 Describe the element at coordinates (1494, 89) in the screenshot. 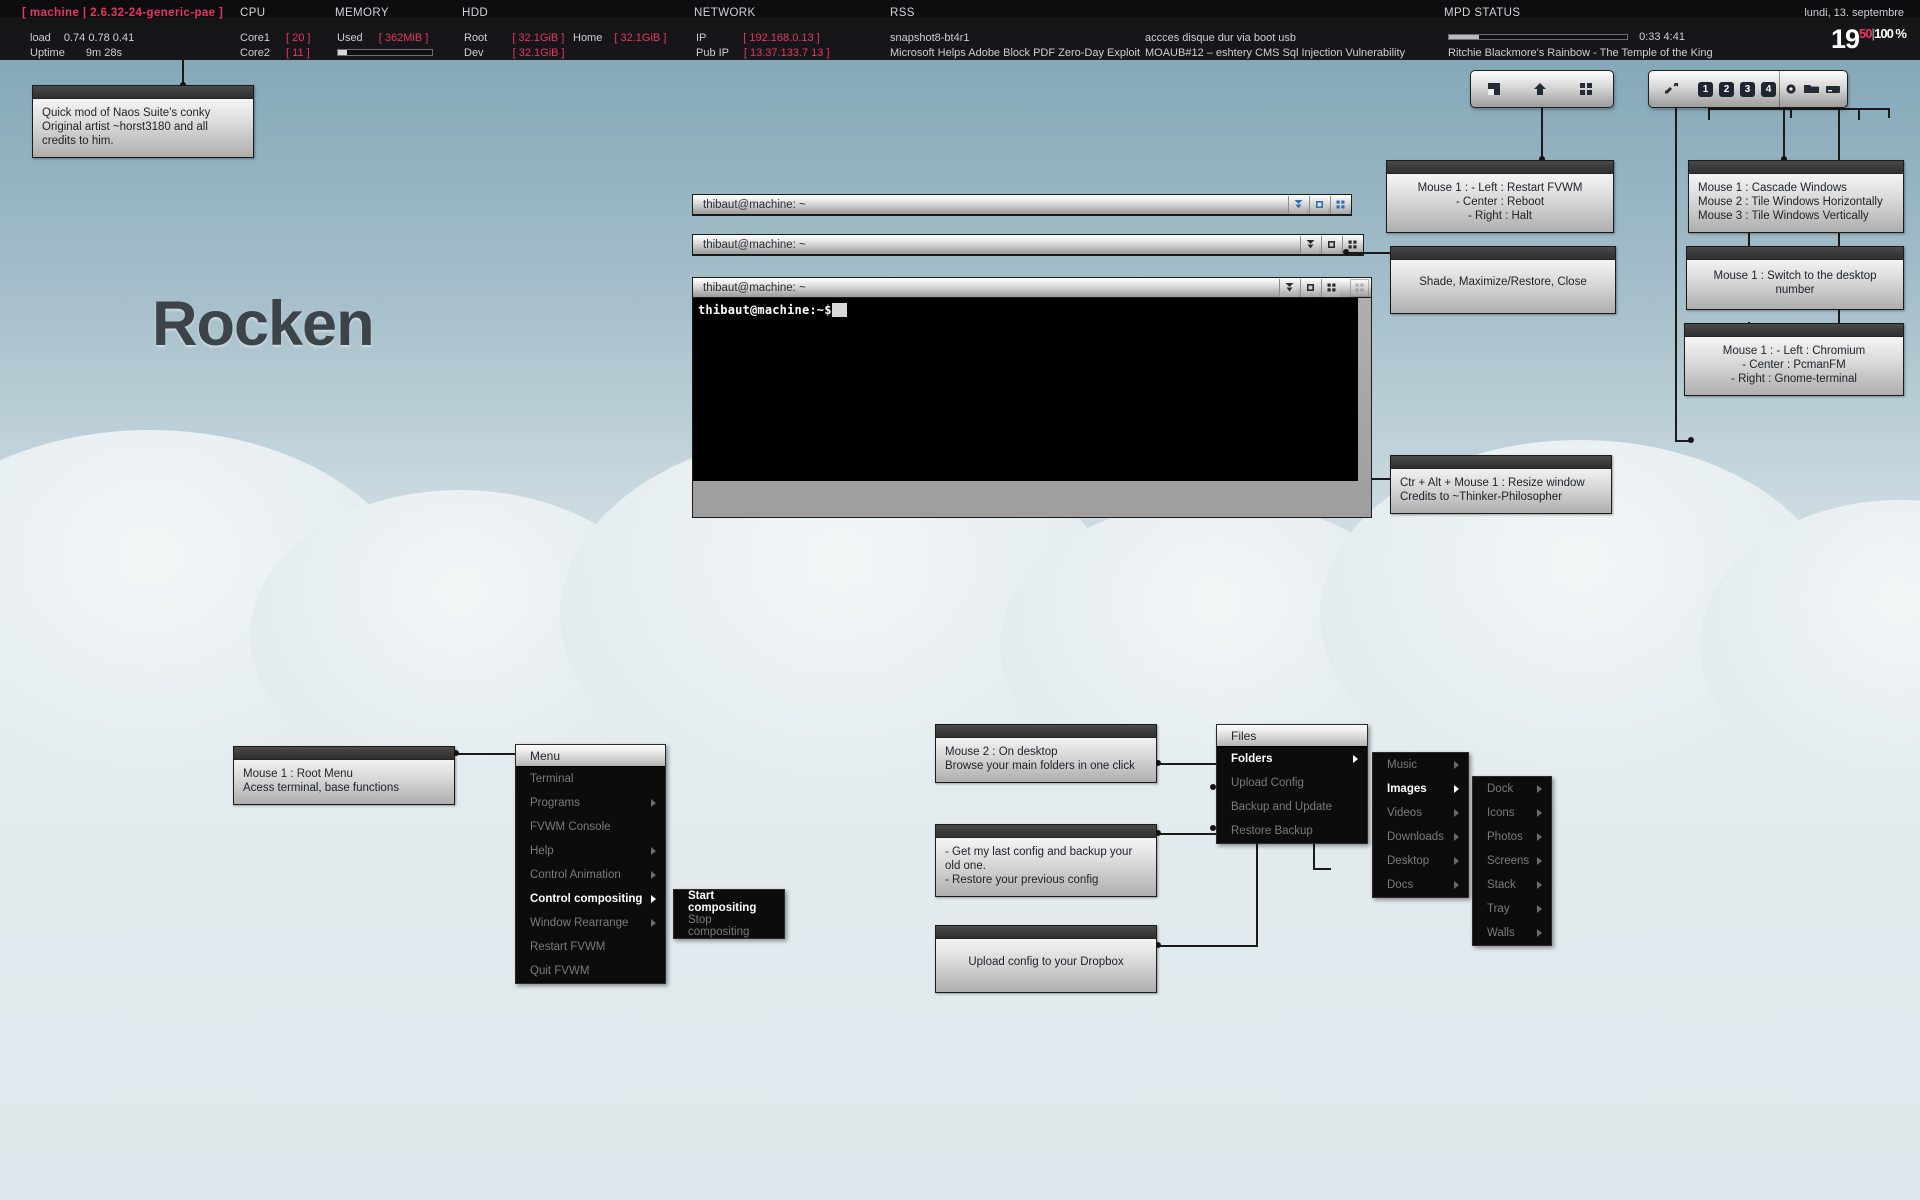

I see `minimize-all-icon` at that location.